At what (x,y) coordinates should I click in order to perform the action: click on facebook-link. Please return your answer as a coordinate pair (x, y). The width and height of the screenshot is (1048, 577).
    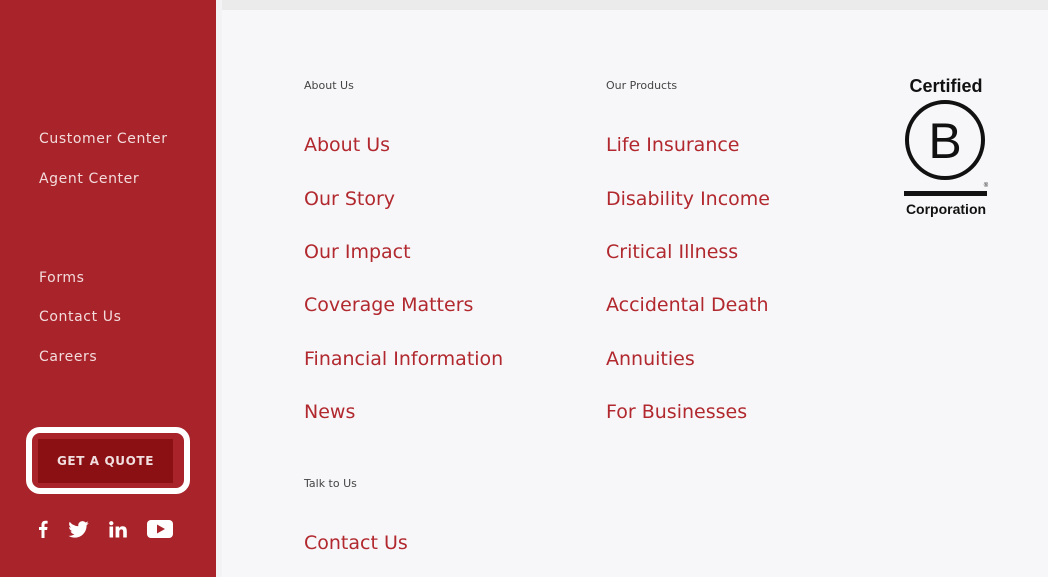
    Looking at the image, I should click on (43, 529).